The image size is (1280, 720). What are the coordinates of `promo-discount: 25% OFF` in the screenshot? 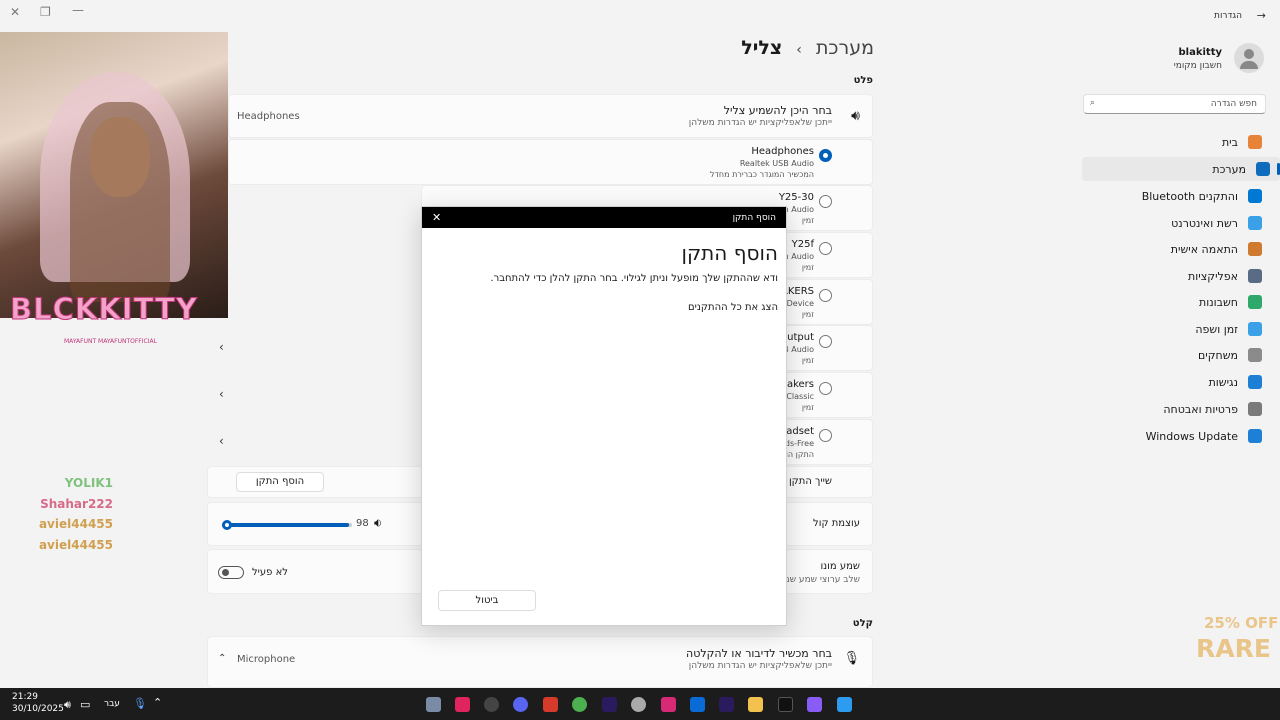 It's located at (1241, 623).